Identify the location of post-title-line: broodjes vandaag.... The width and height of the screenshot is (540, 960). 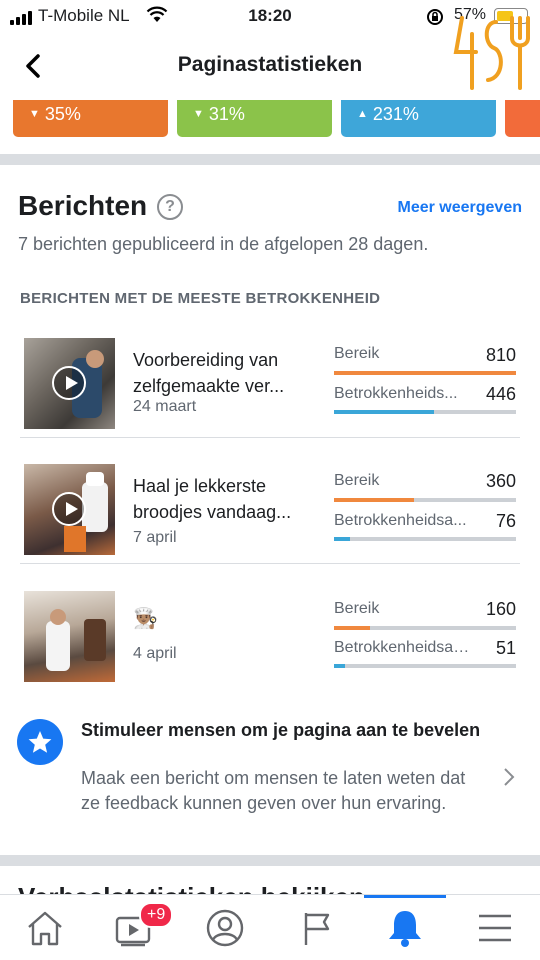
(212, 512).